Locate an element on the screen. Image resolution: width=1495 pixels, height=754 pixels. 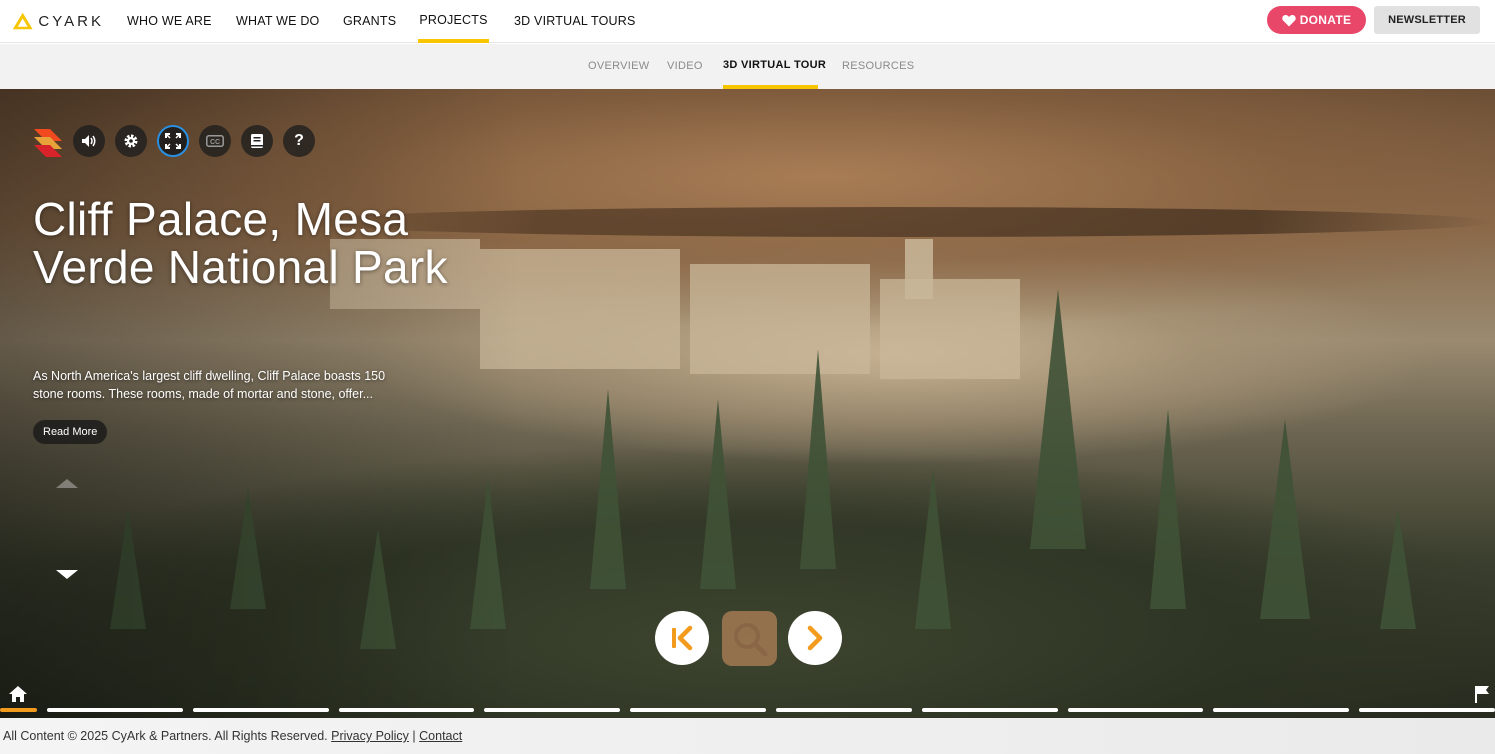
cyark-logo: CYARK is located at coordinates (58, 21).